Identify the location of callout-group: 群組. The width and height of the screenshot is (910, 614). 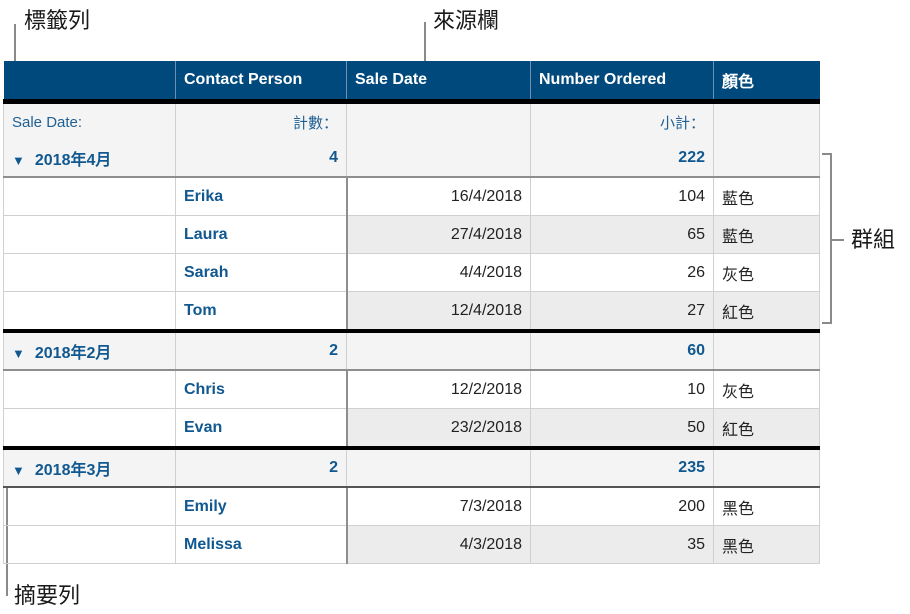
(873, 239).